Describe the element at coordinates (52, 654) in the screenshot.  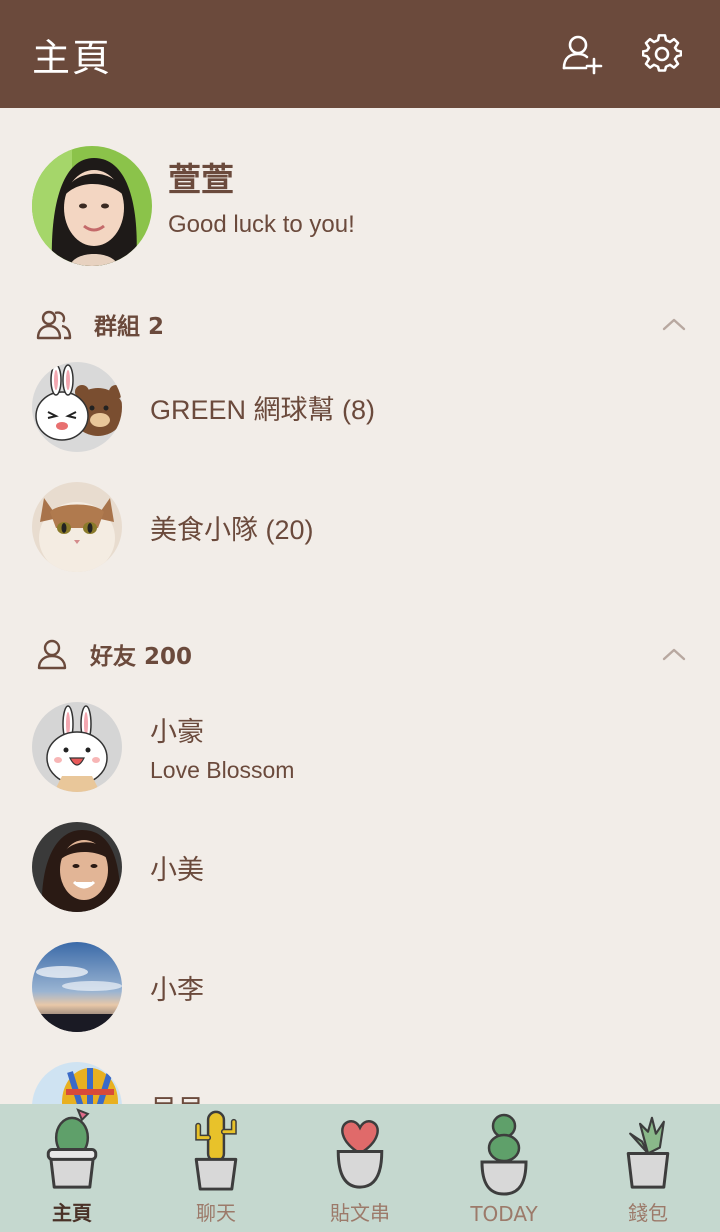
I see `person-icon` at that location.